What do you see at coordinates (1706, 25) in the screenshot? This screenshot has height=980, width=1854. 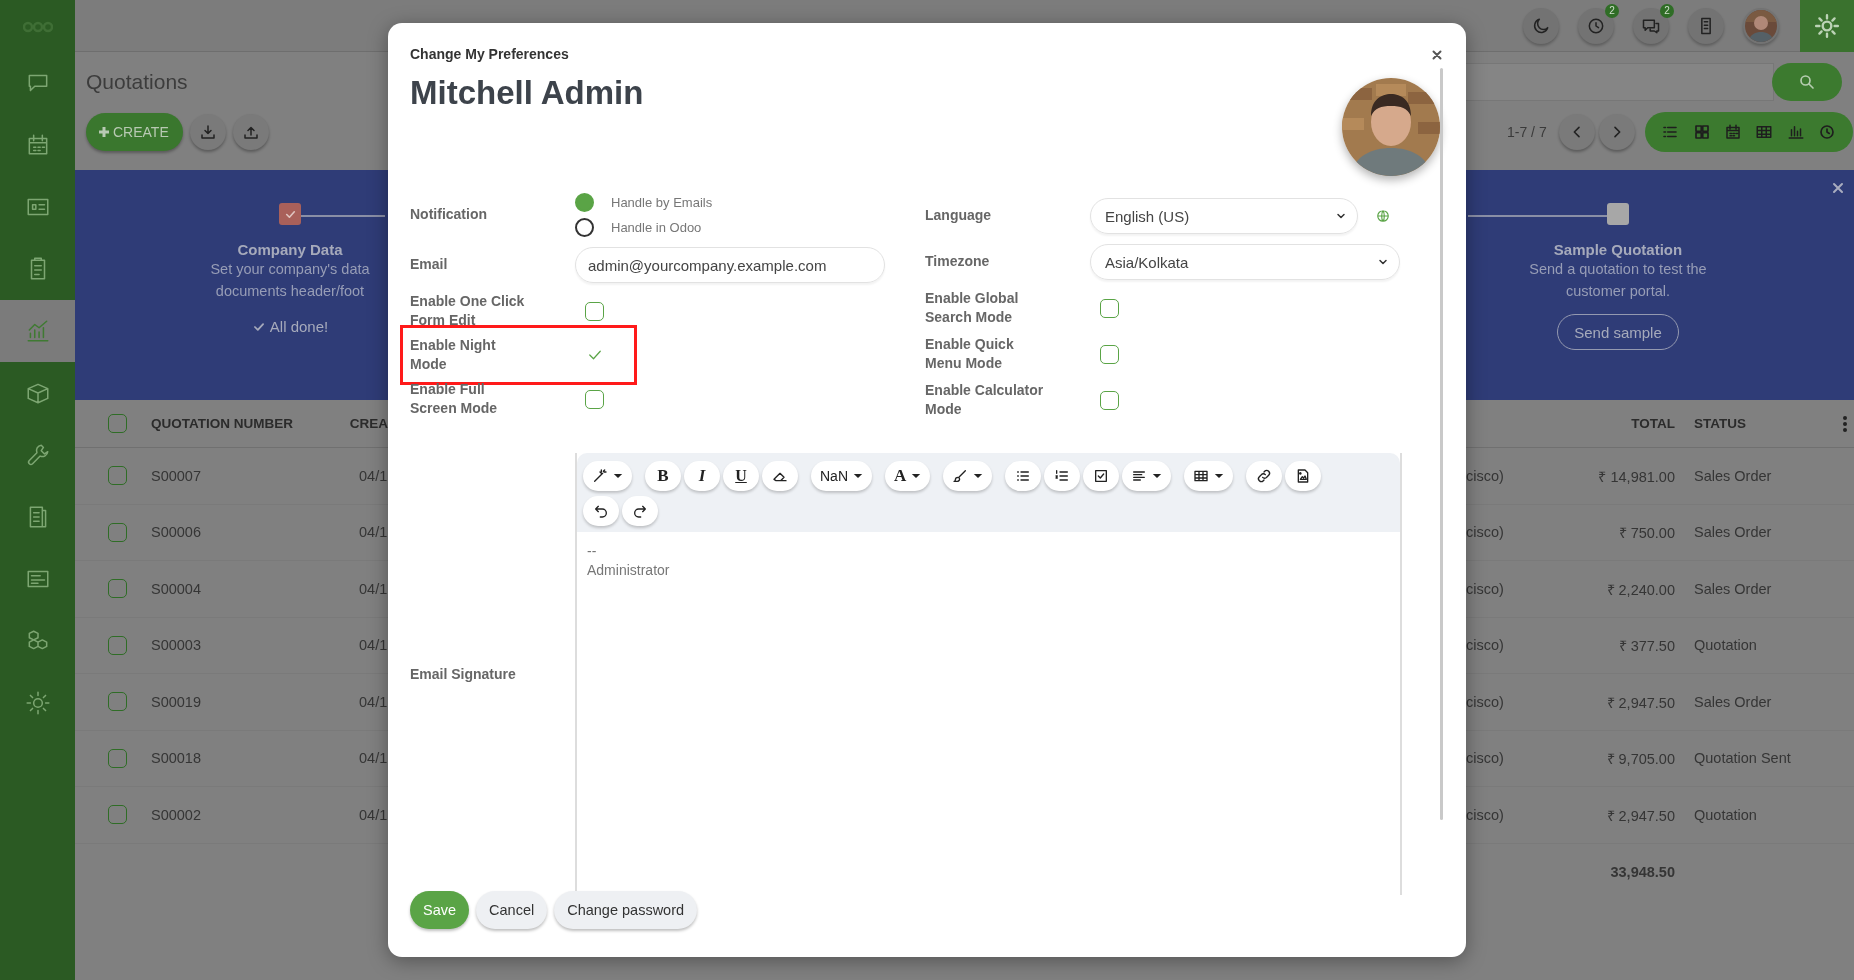 I see `device-button` at bounding box center [1706, 25].